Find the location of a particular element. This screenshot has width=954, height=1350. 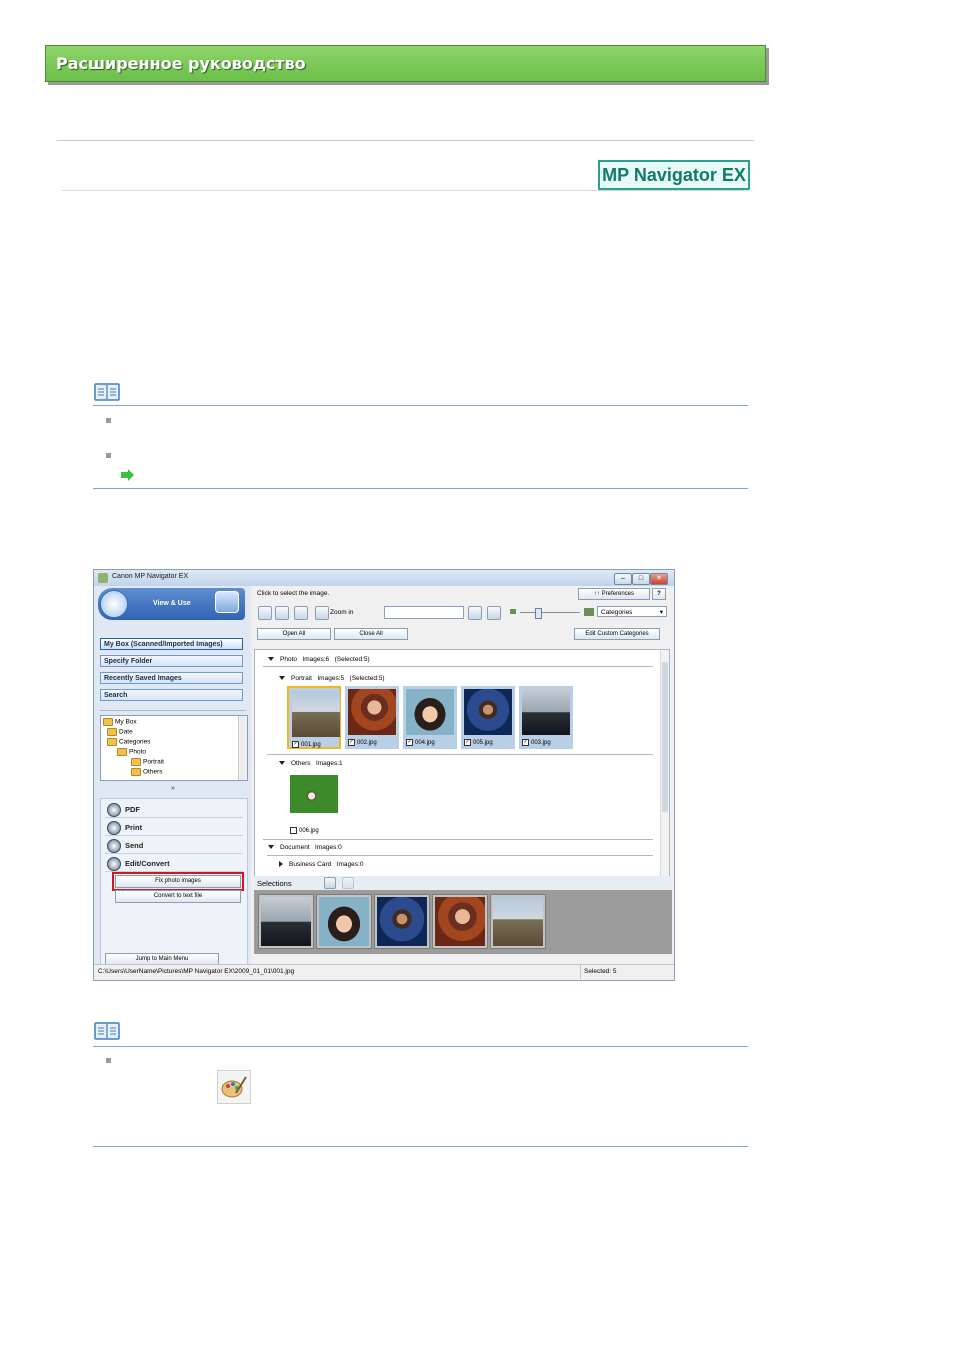

thumbnail-scrollbar is located at coordinates (664, 763).